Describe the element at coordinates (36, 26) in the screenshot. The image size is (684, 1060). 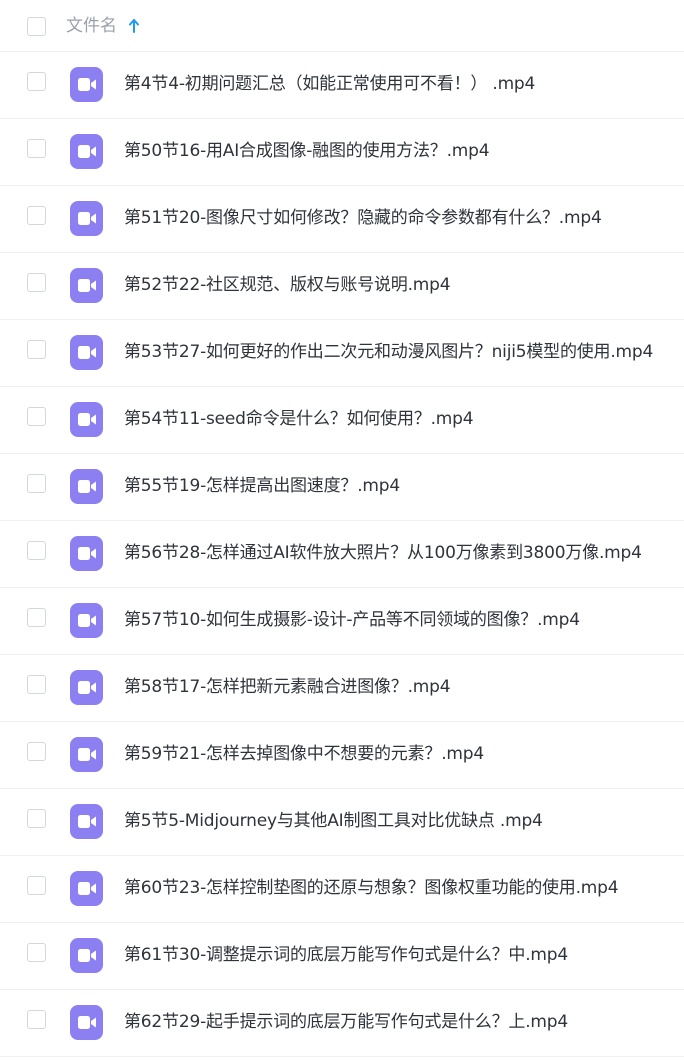
I see `select-all-checkbox` at that location.